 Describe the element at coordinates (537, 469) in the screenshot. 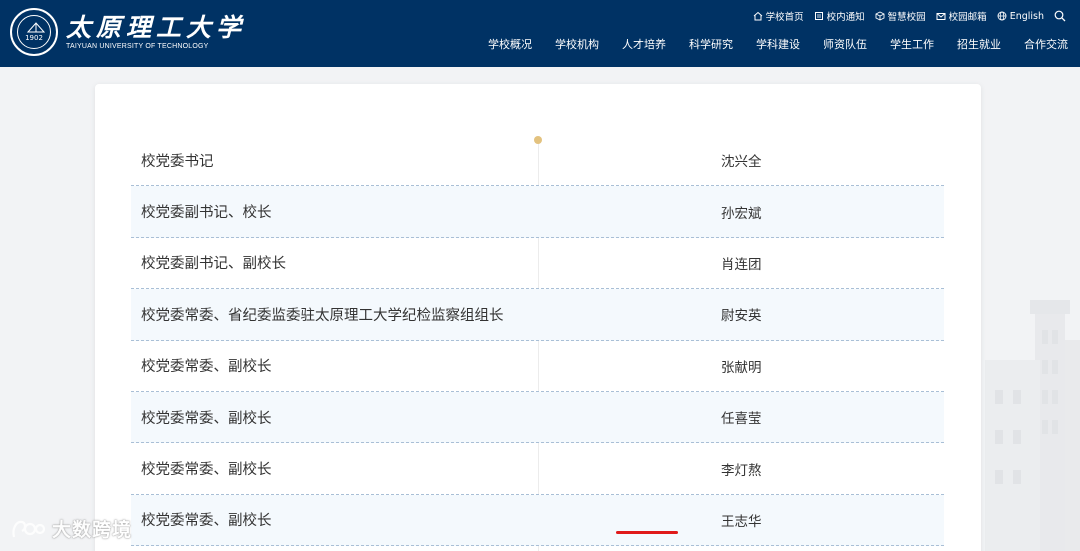

I see `table-row: 校党委常委、副校长 李灯熬` at that location.